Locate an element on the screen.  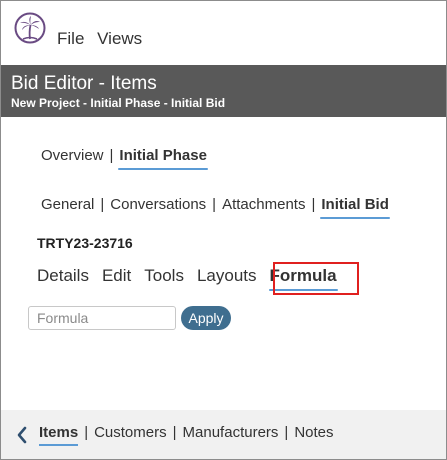
bid-code: TRTY23-23716 is located at coordinates (85, 243).